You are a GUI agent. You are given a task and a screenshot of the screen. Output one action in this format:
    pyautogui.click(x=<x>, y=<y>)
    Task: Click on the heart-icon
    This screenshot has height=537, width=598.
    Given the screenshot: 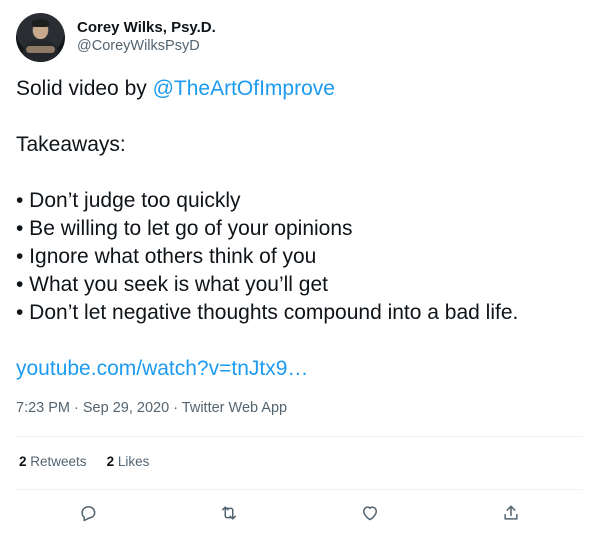 What is the action you would take?
    pyautogui.click(x=370, y=513)
    